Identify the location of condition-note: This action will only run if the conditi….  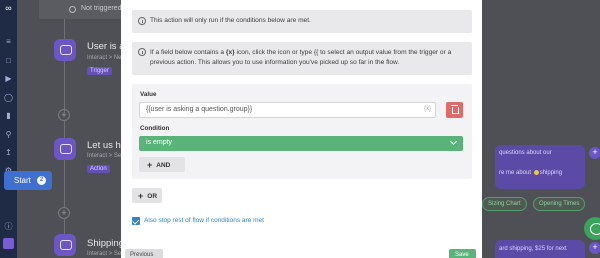
(302, 21).